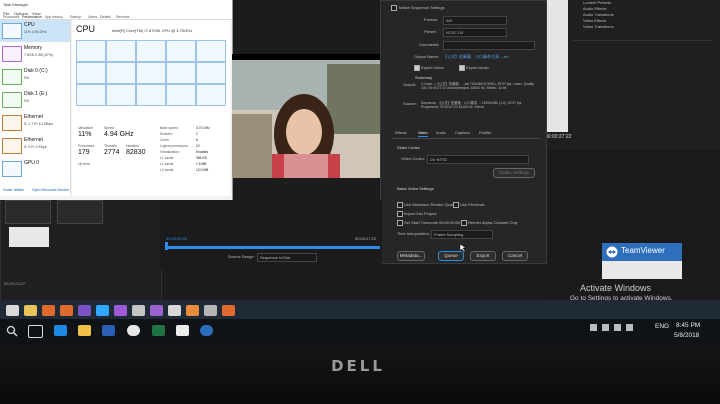 The image size is (720, 404). What do you see at coordinates (35, 100) in the screenshot?
I see `sidebar-item-disk1: Disk 1 (E:) 0%` at bounding box center [35, 100].